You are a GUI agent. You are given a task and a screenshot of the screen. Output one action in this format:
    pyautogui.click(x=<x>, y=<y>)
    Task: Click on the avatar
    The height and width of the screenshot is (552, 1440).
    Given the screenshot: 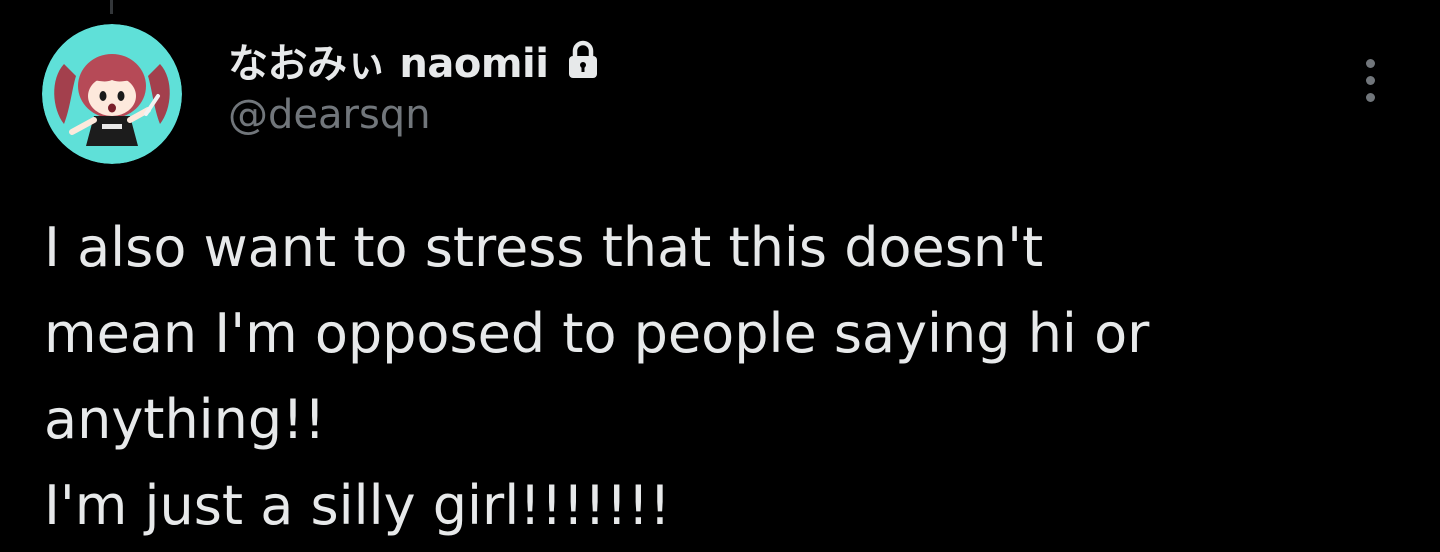 What is the action you would take?
    pyautogui.click(x=112, y=94)
    